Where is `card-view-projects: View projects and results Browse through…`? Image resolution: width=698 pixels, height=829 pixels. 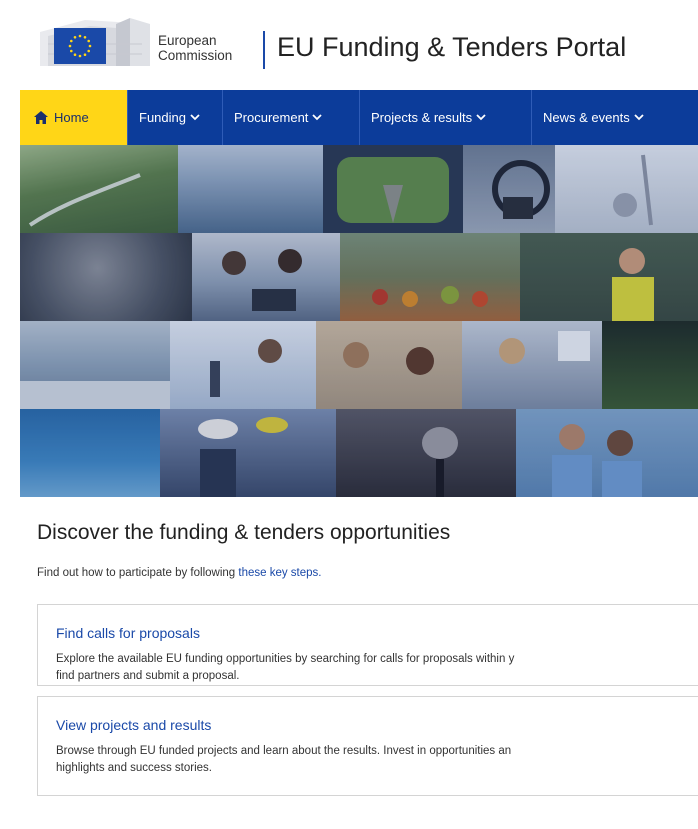
card-view-projects: View projects and results Browse through… is located at coordinates (367, 746).